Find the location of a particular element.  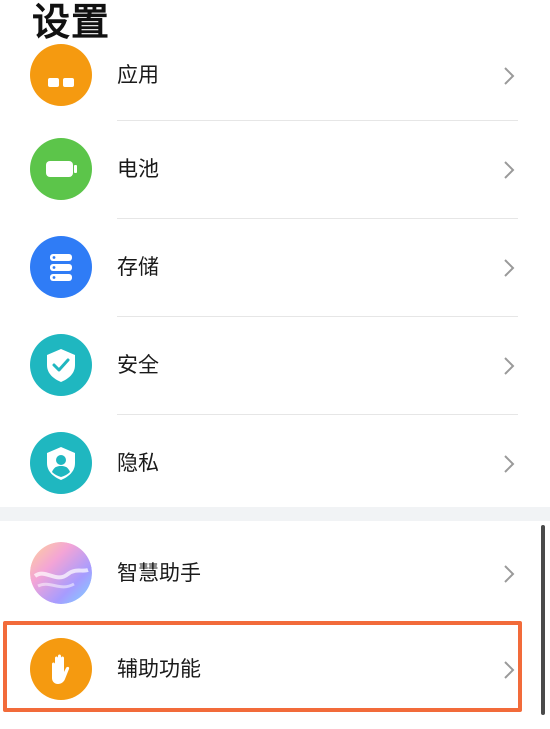

settings-item-label: 隐私 is located at coordinates (138, 463).